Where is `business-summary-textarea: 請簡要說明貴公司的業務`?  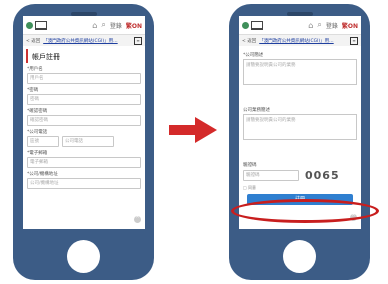
business-summary-textarea: 請簡要說明貴公司的業務 is located at coordinates (300, 127).